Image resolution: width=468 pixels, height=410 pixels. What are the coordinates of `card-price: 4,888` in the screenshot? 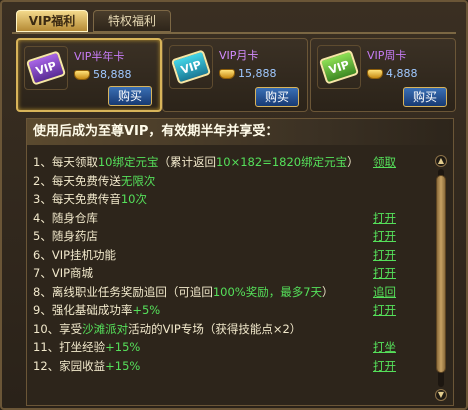 It's located at (392, 73).